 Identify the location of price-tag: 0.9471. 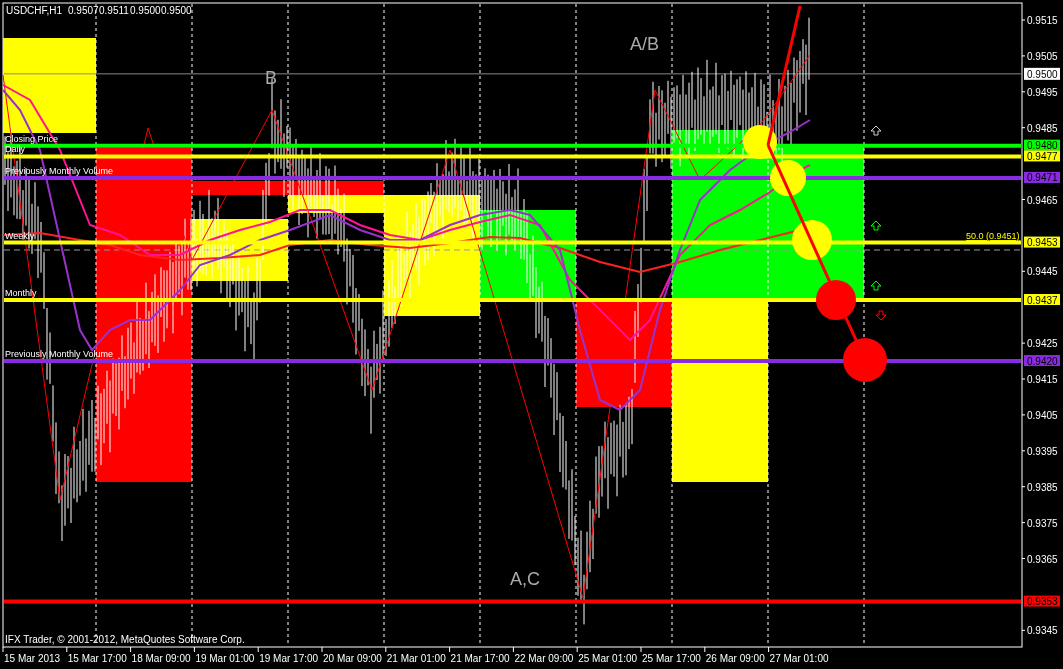
(1042, 177).